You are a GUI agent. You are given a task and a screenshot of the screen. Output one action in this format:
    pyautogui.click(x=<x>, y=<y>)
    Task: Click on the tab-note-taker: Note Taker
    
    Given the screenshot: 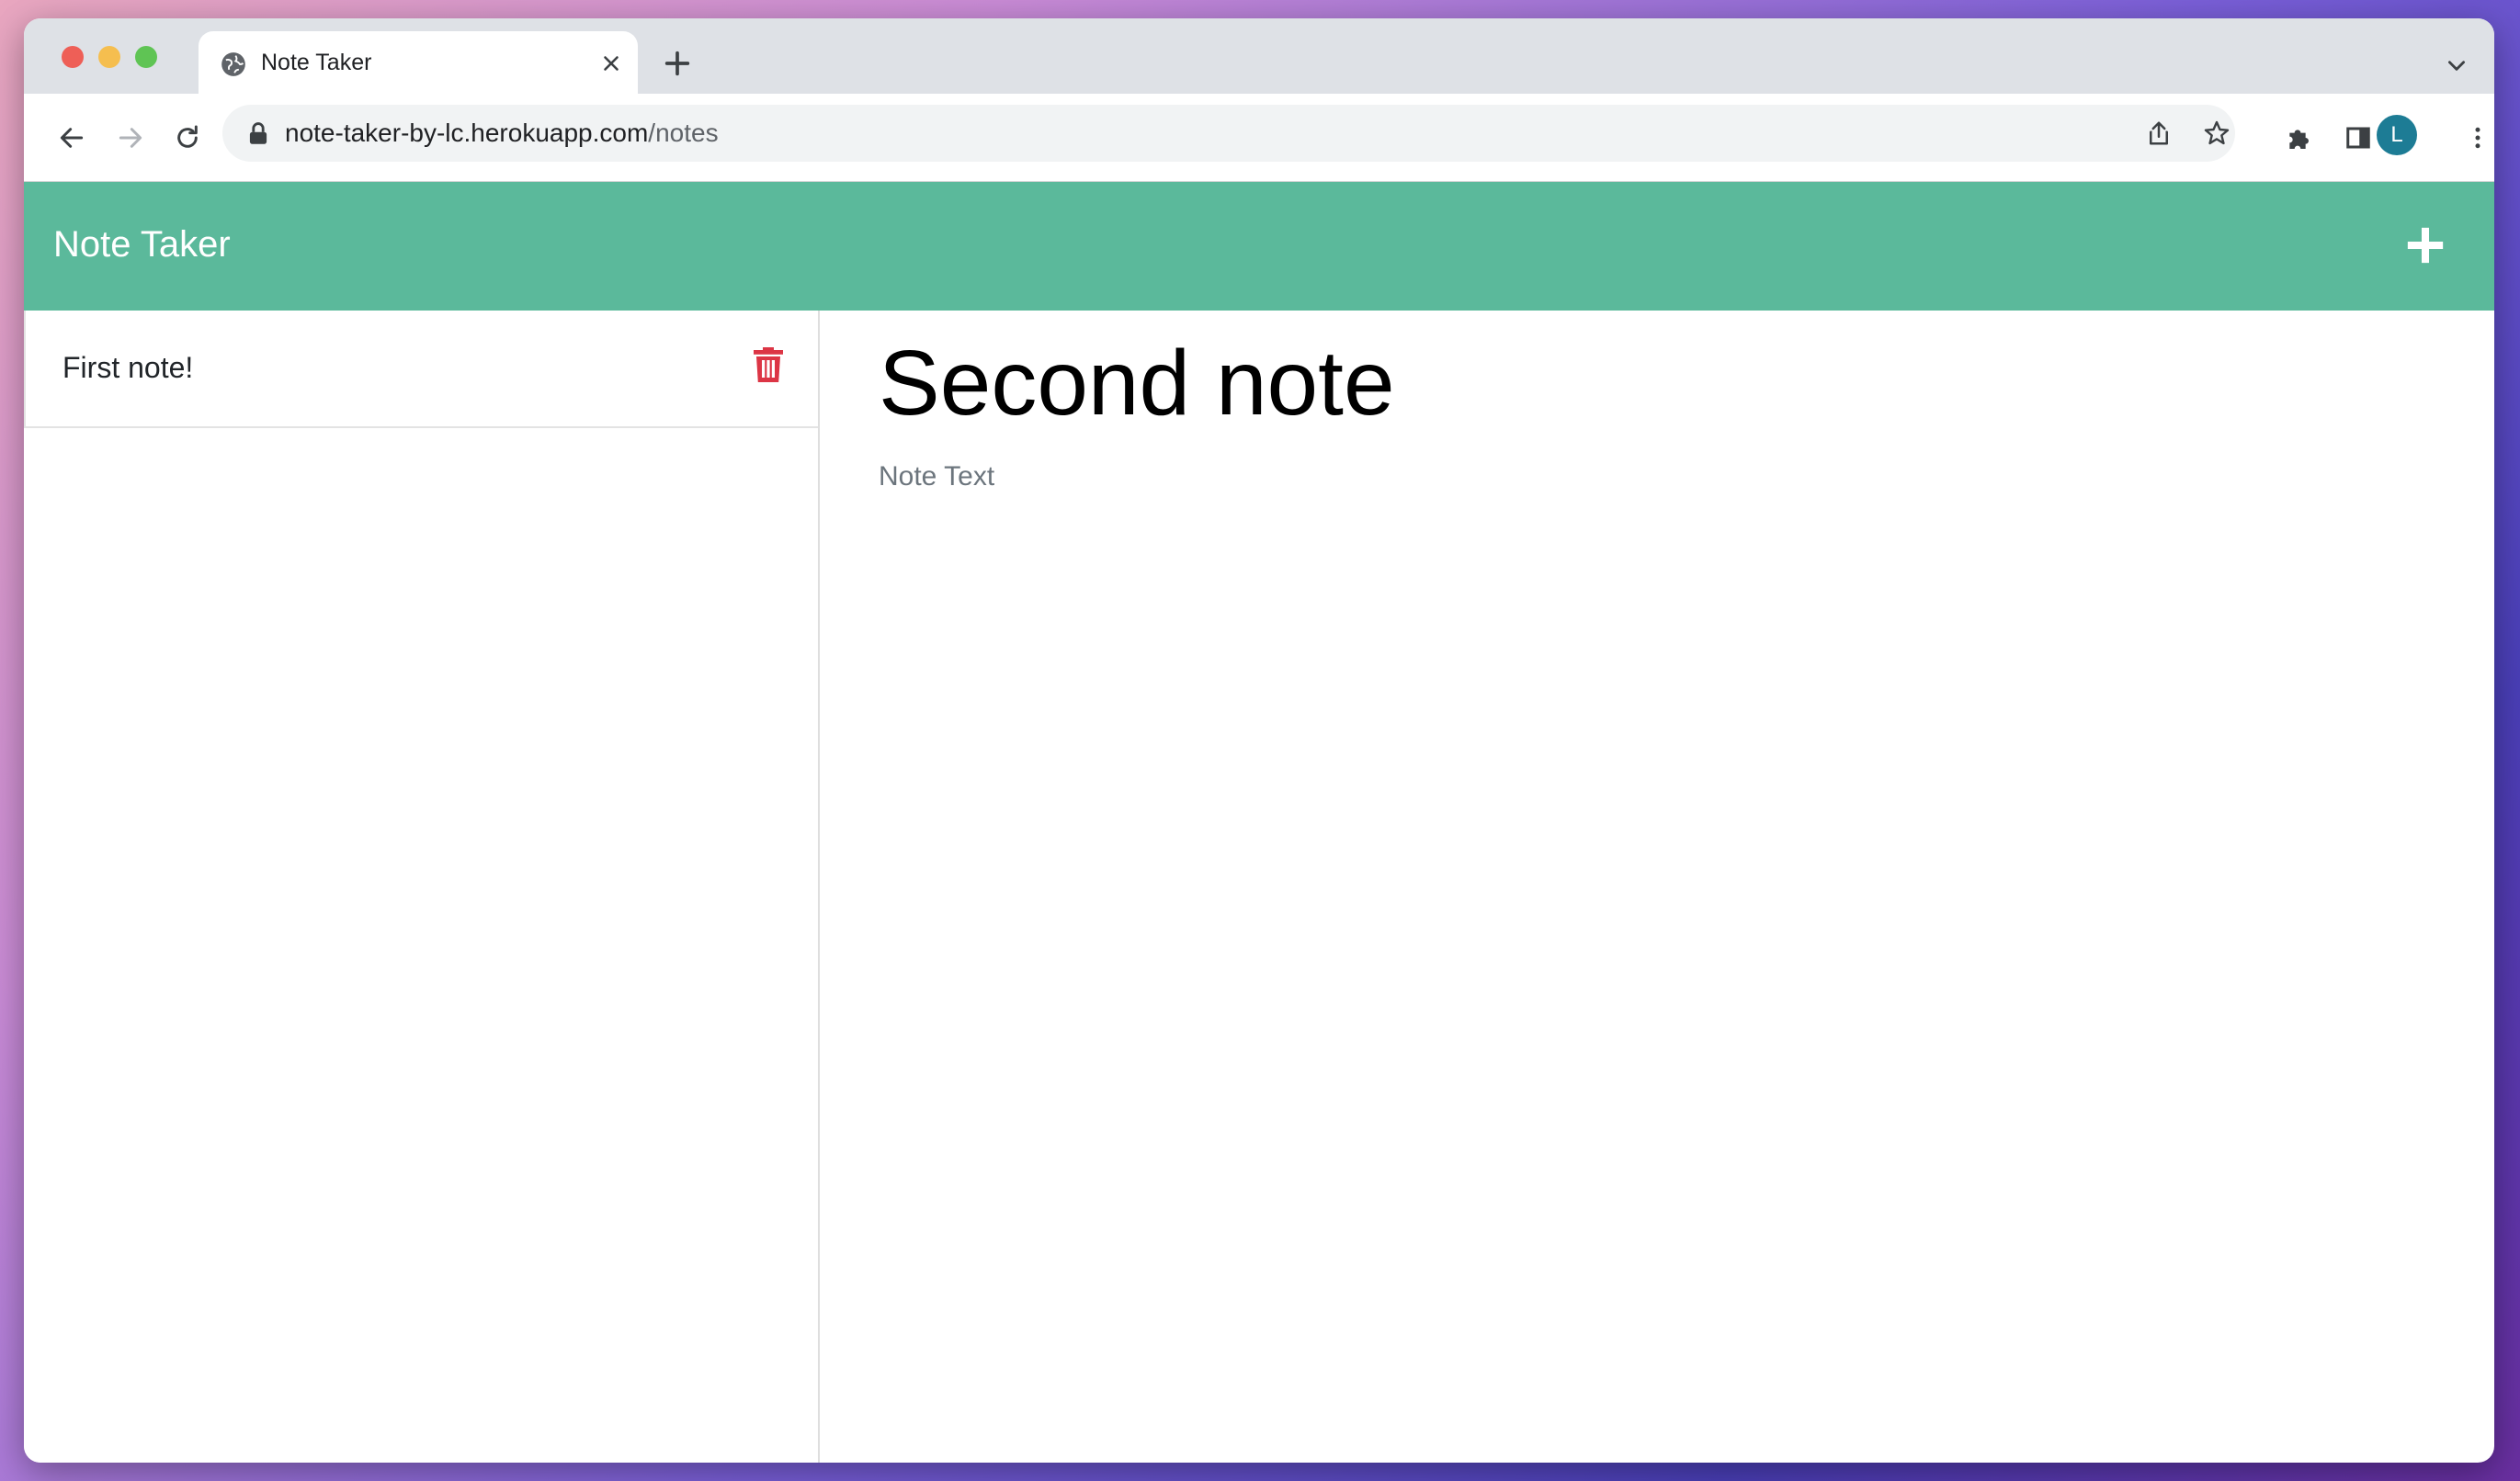 What is the action you would take?
    pyautogui.click(x=418, y=63)
    